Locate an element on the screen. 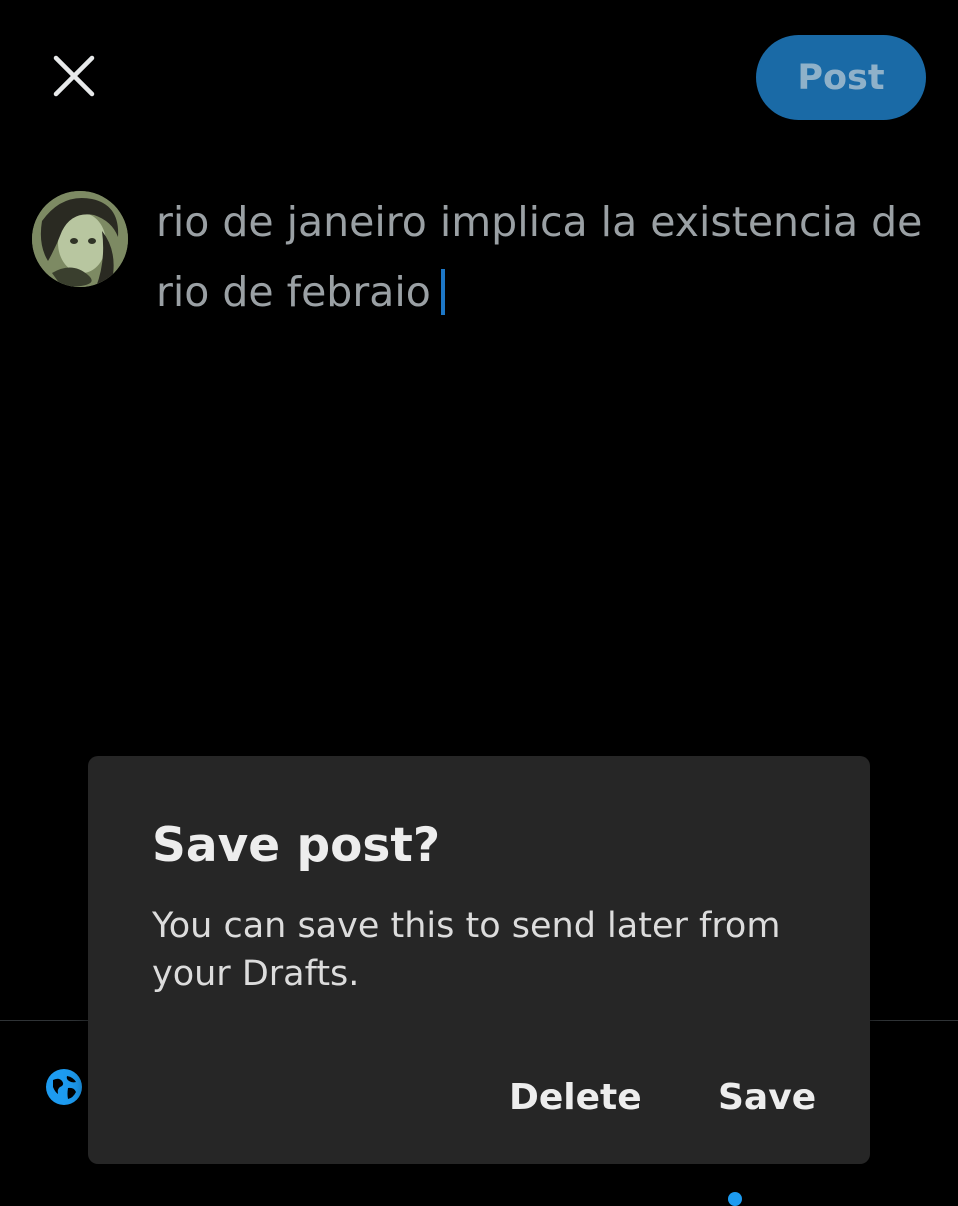 This screenshot has height=1206, width=958. bottom-indicator-dot is located at coordinates (735, 1199).